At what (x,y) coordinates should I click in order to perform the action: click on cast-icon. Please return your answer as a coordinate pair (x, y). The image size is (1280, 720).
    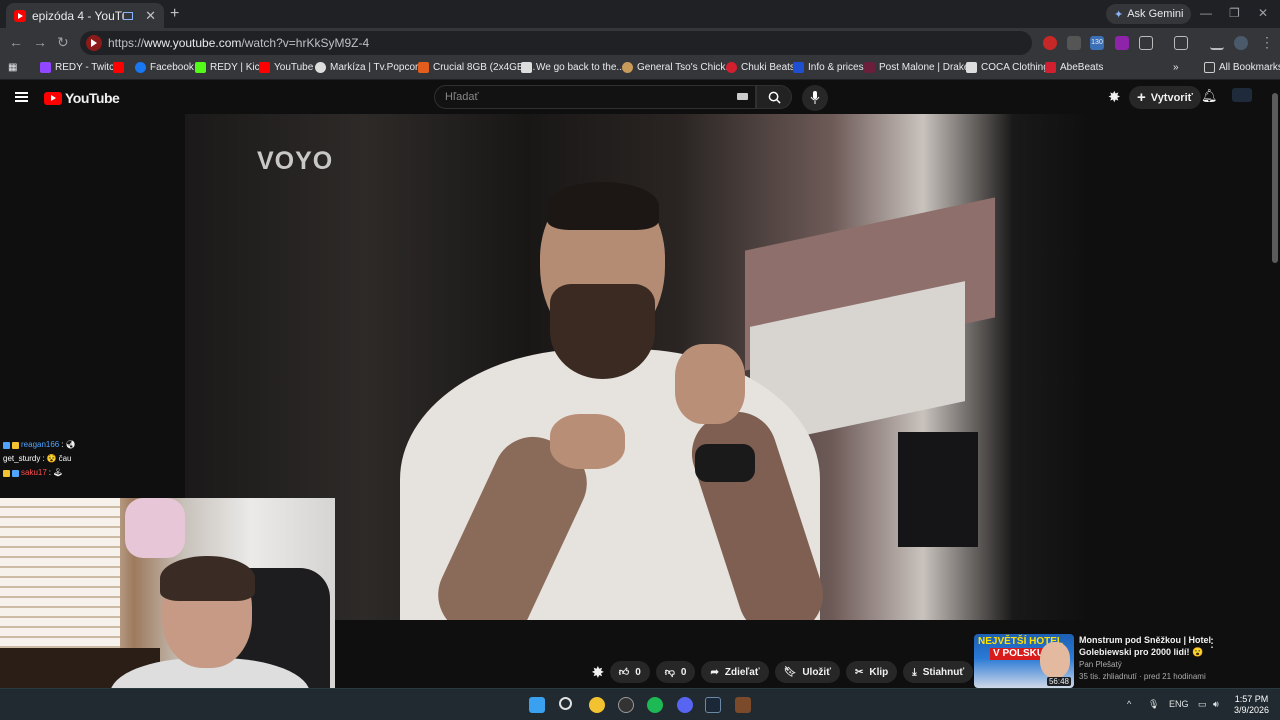
    Looking at the image, I should click on (128, 15).